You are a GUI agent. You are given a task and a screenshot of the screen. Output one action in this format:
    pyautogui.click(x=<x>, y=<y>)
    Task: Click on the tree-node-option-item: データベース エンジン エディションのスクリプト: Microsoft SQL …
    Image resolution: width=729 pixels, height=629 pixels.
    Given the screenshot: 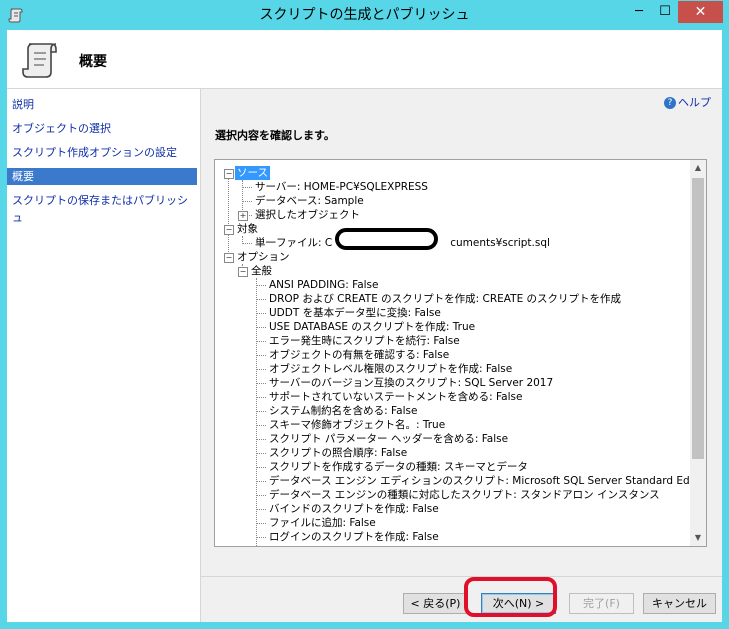 What is the action you would take?
    pyautogui.click(x=486, y=481)
    